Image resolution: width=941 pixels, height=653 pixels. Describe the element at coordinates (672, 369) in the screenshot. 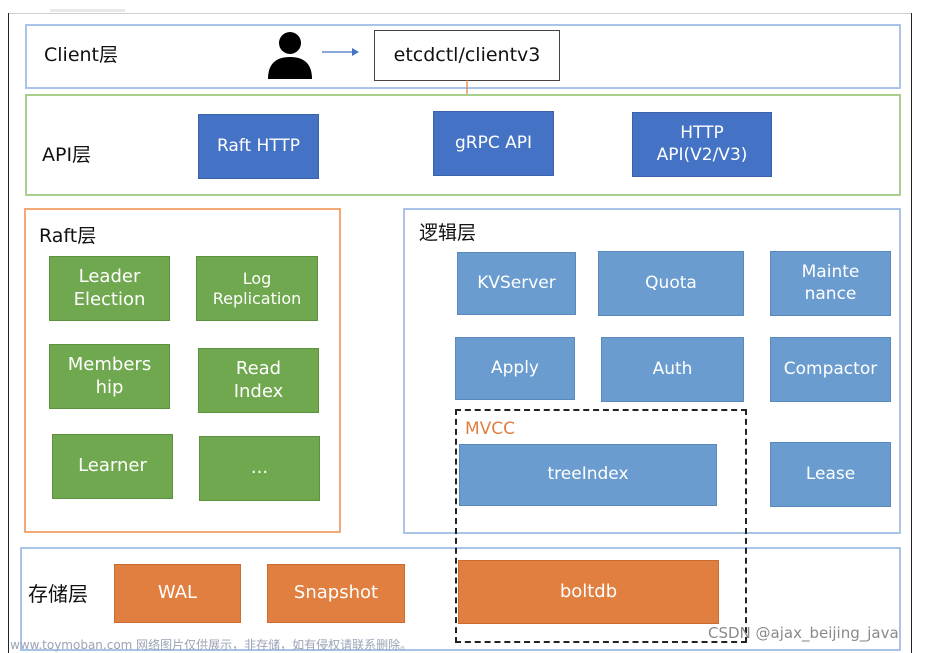

I see `auth-box: Auth` at that location.